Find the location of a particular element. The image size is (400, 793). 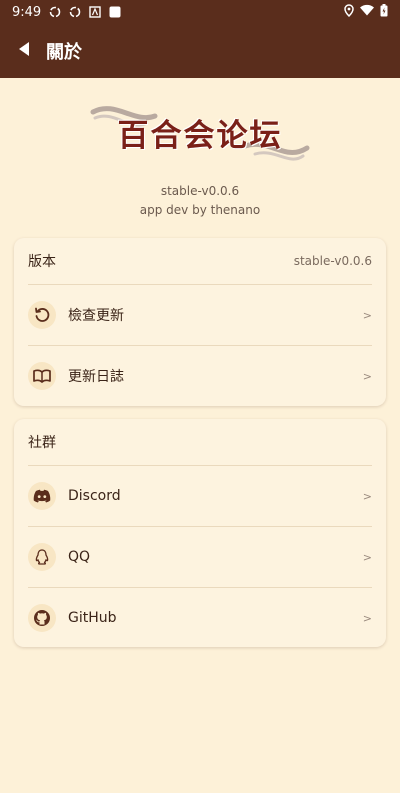

forum-logo: 百合会论坛 is located at coordinates (200, 132).